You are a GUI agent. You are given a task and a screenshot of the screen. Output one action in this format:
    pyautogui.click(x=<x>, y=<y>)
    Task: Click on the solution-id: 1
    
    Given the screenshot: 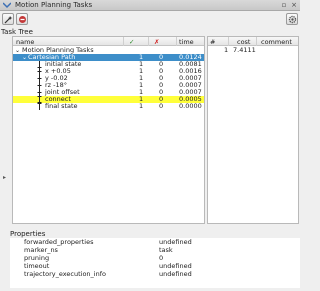 What is the action you would take?
    pyautogui.click(x=226, y=50)
    